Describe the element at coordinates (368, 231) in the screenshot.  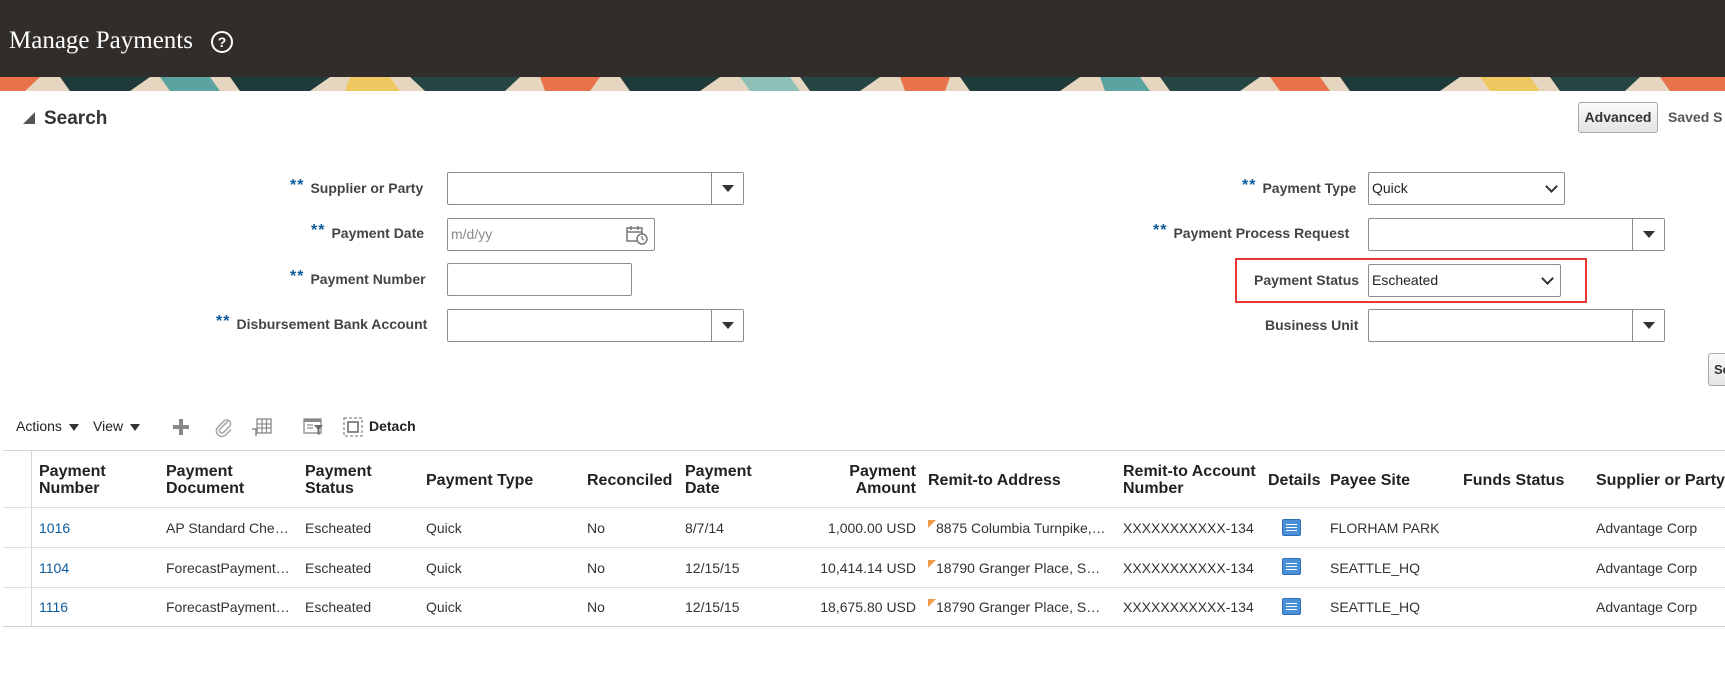
I see `payment-date-label: ** Payment Date` at that location.